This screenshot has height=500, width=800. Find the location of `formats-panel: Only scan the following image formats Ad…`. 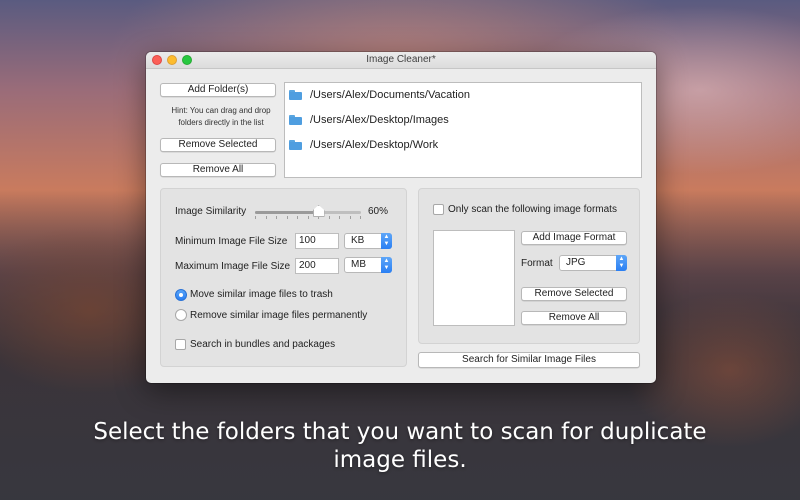

formats-panel: Only scan the following image formats Ad… is located at coordinates (529, 266).